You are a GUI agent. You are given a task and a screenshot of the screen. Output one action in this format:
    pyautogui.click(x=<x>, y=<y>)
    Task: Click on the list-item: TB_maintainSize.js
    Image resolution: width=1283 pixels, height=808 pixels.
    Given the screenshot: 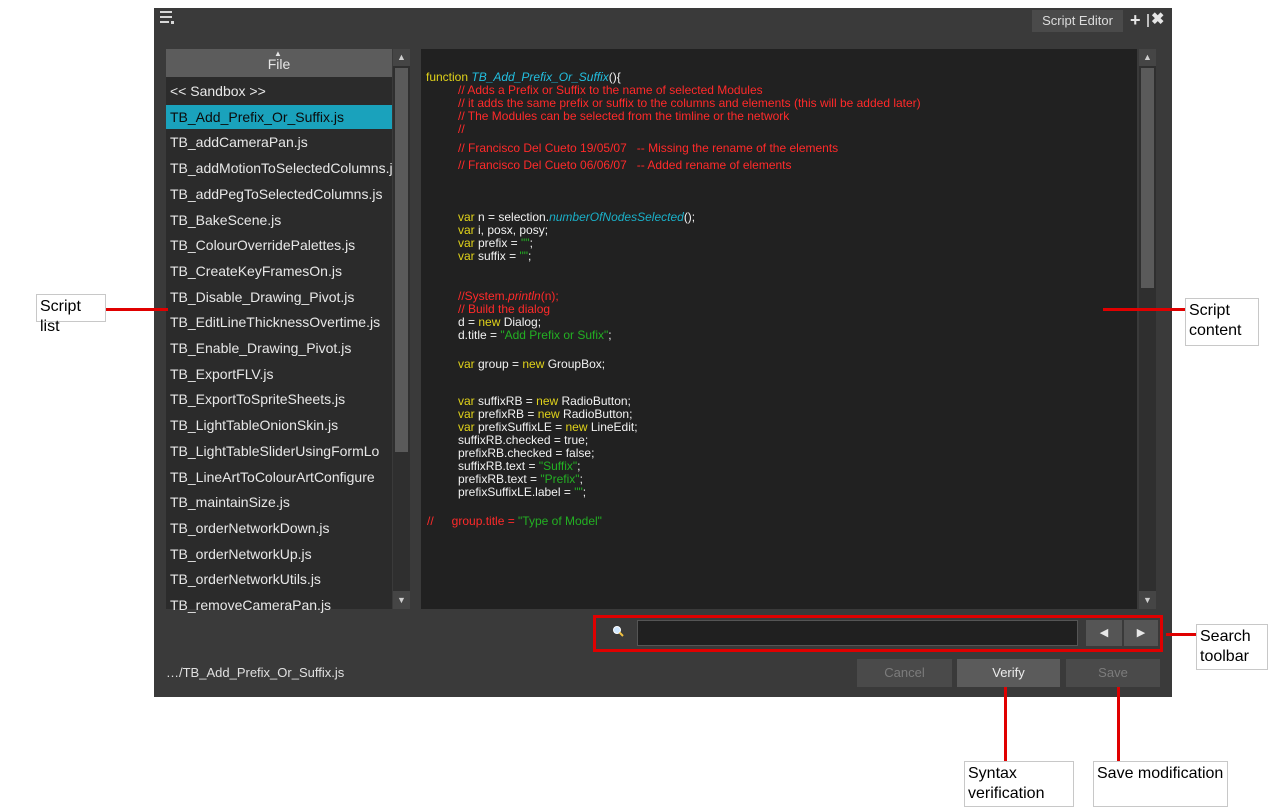 What is the action you would take?
    pyautogui.click(x=279, y=502)
    